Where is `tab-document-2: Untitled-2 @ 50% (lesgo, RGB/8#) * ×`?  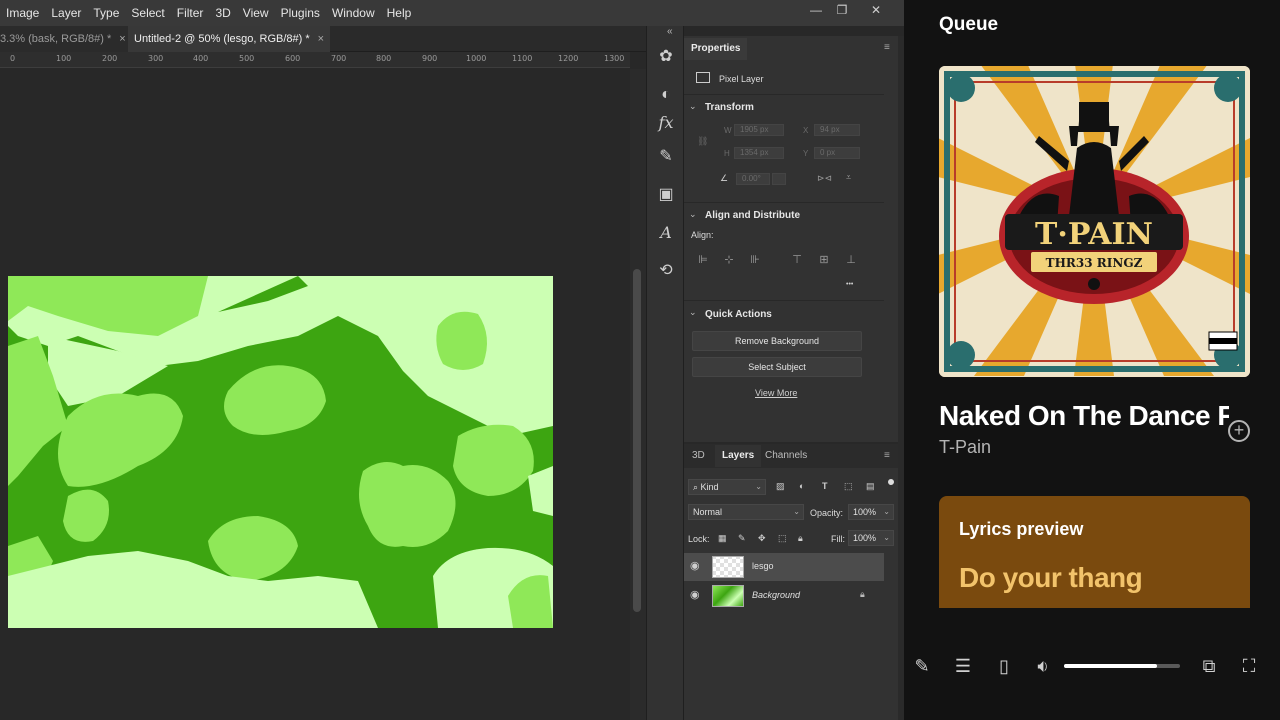 tab-document-2: Untitled-2 @ 50% (lesgo, RGB/8#) * × is located at coordinates (229, 39).